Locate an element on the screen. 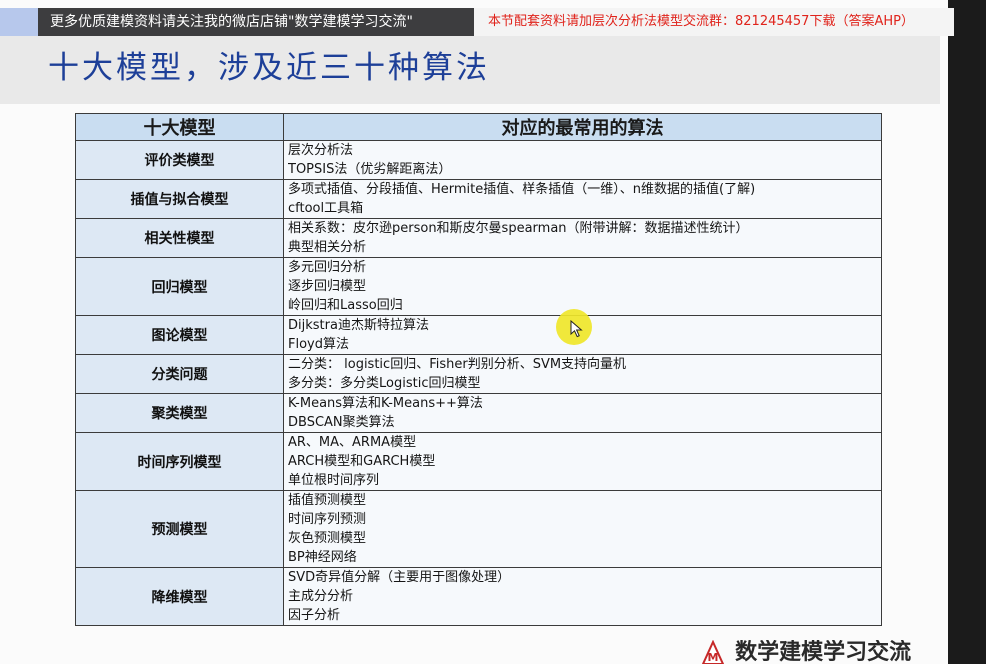 The image size is (986, 664). table-header-row: 十大模型 对应的最常用的算法 is located at coordinates (478, 127).